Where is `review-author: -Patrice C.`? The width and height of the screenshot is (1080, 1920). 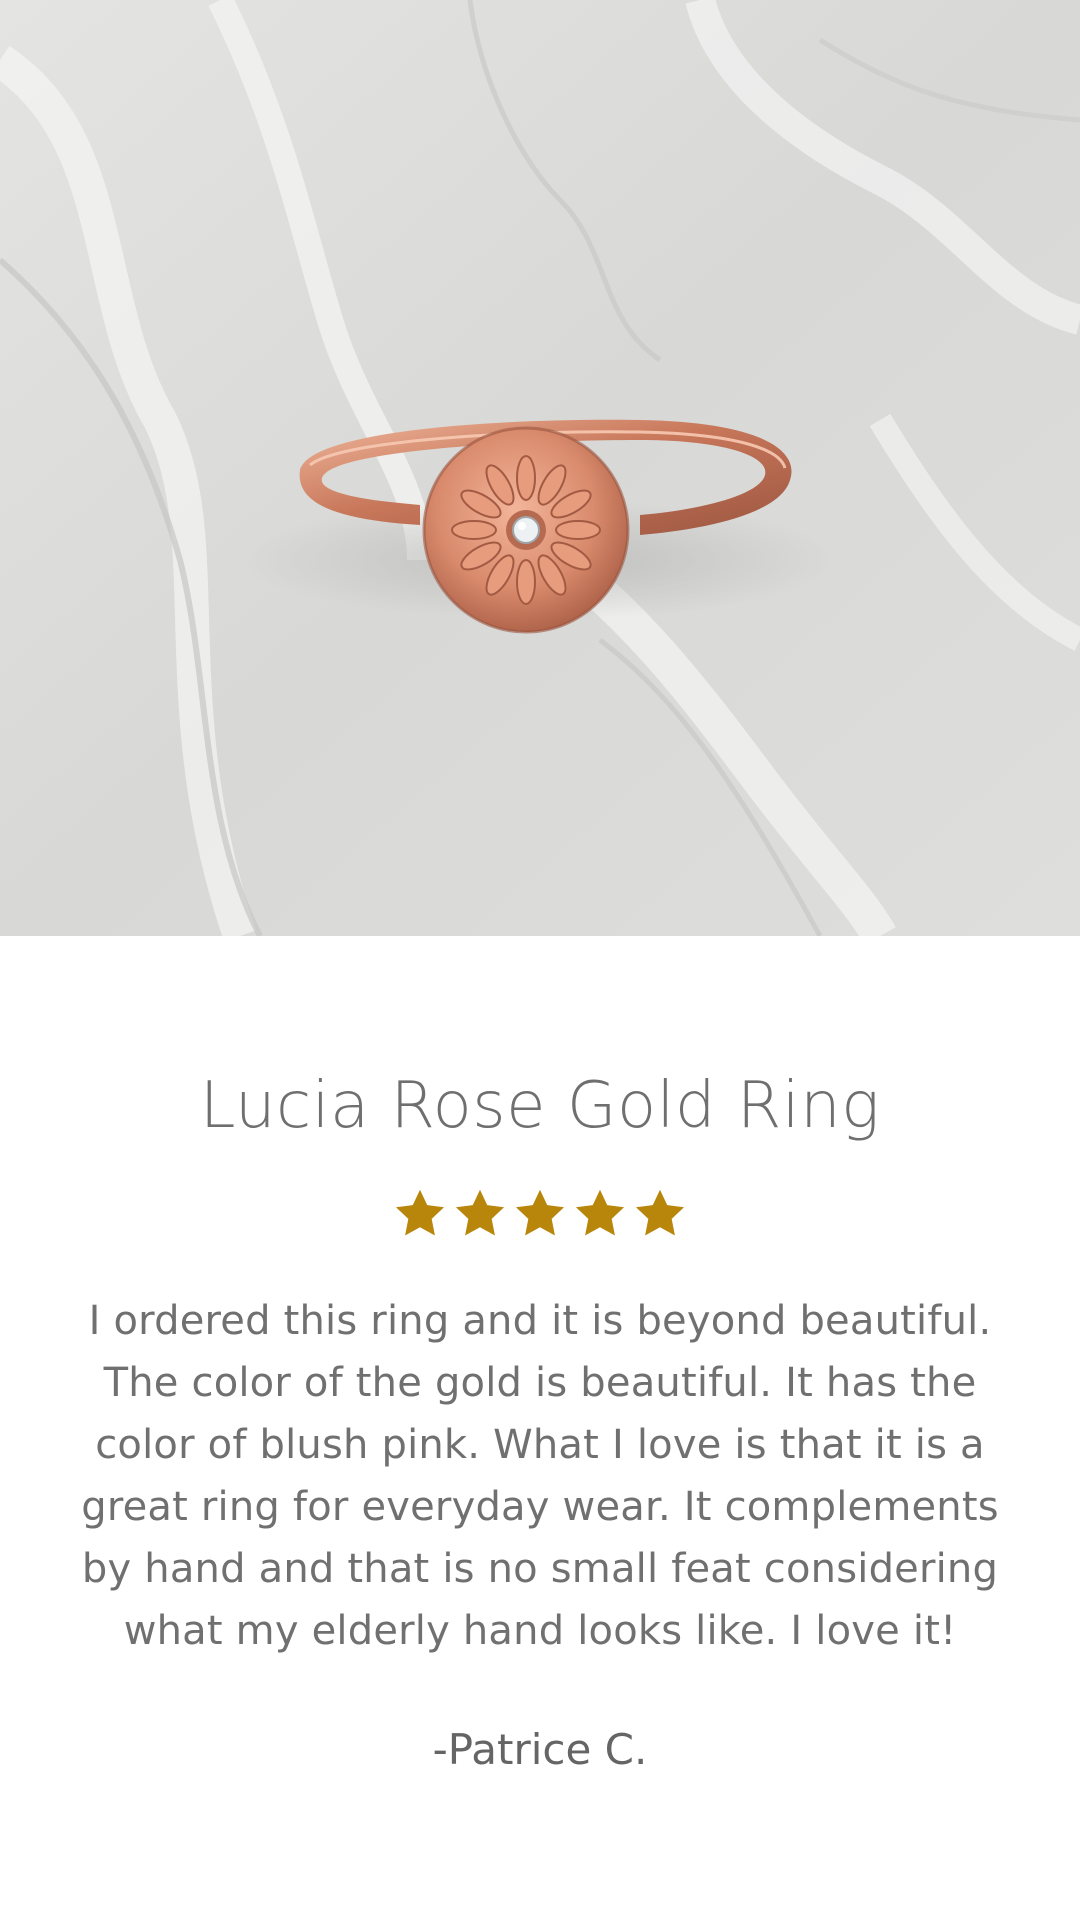
review-author: -Patrice C. is located at coordinates (540, 1749).